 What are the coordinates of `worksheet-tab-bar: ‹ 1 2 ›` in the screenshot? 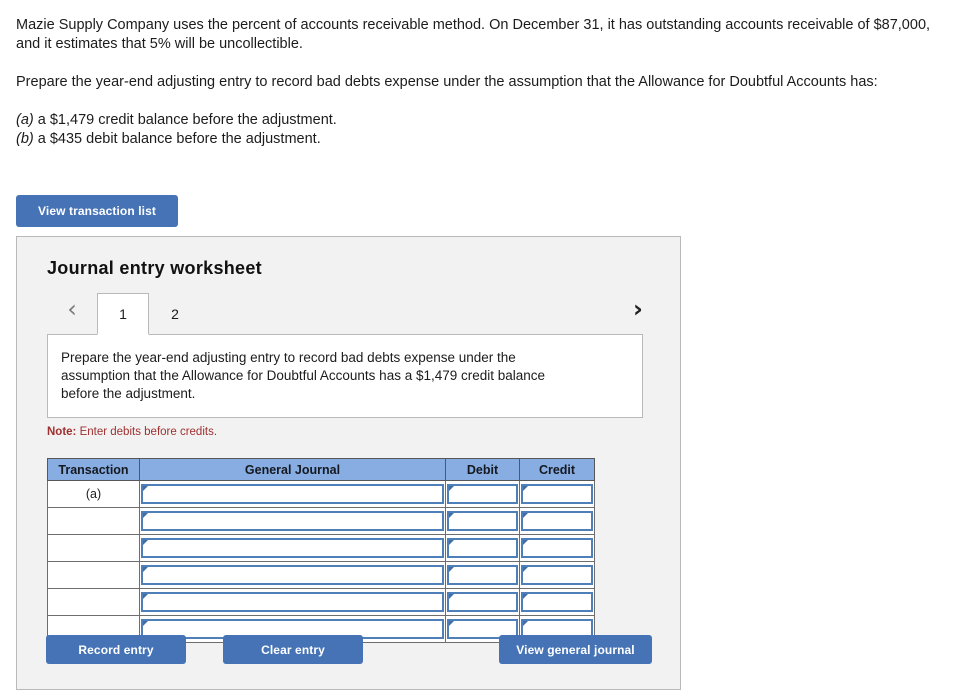 It's located at (352, 314).